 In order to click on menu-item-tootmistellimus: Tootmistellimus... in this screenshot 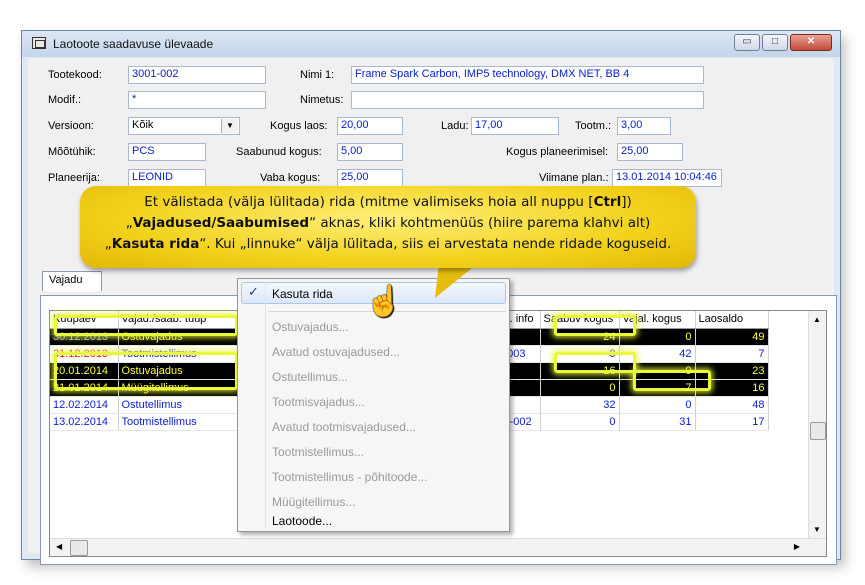, I will do `click(318, 452)`.